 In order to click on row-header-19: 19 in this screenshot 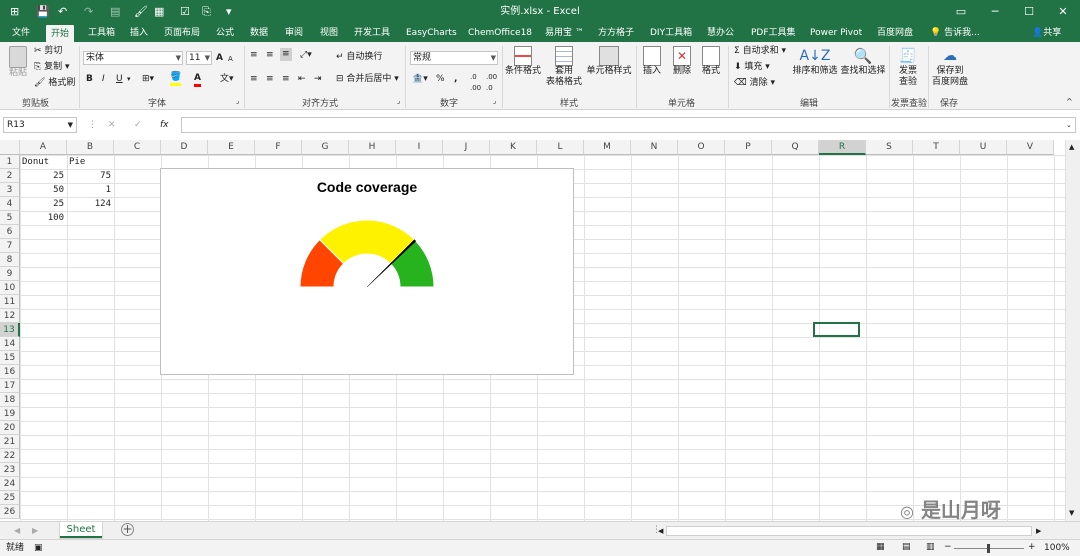, I will do `click(10, 414)`.